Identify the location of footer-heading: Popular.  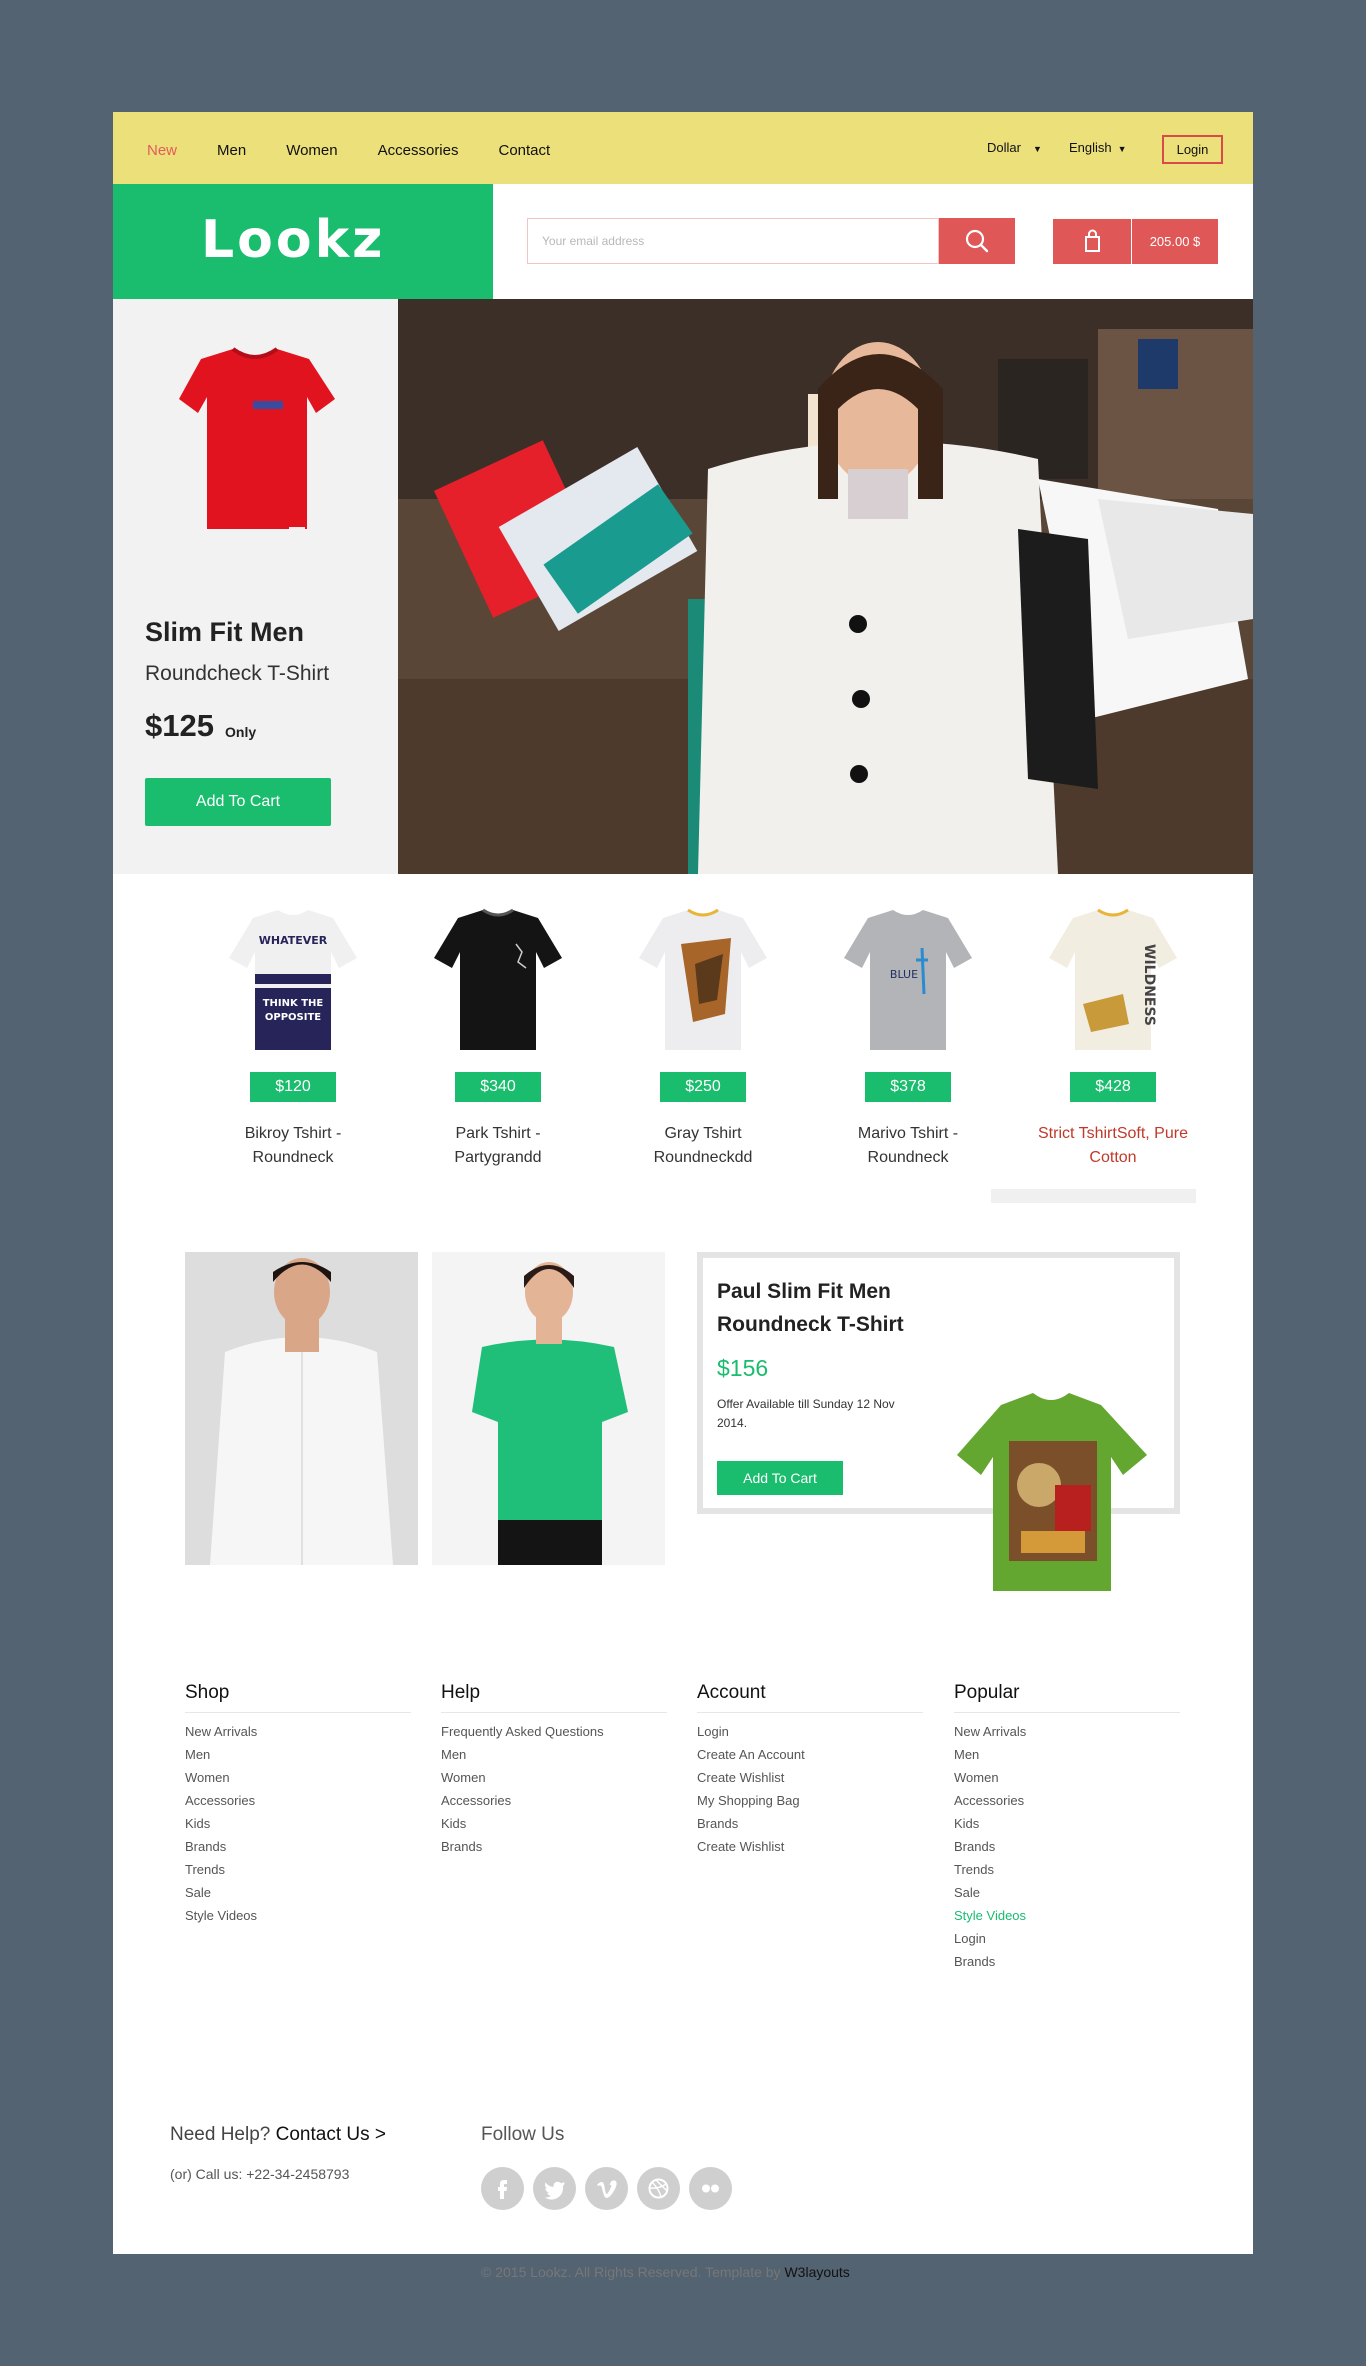
(1067, 1697).